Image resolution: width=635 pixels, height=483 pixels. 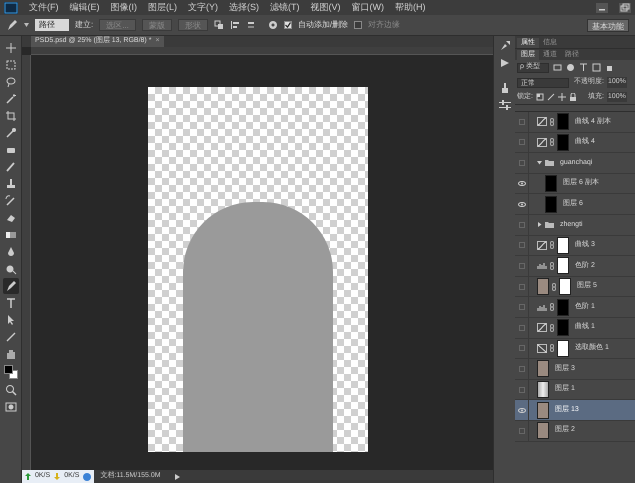 What do you see at coordinates (84, 25) in the screenshot?
I see `make-label: 建立:` at bounding box center [84, 25].